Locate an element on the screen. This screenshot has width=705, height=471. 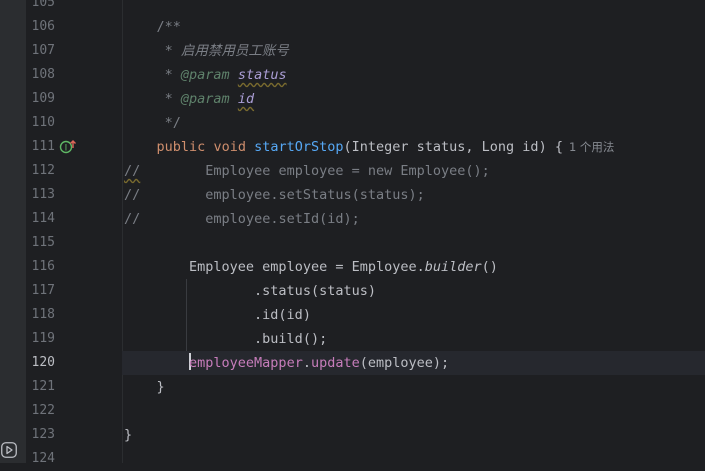
static-method-call: builder is located at coordinates (453, 267).